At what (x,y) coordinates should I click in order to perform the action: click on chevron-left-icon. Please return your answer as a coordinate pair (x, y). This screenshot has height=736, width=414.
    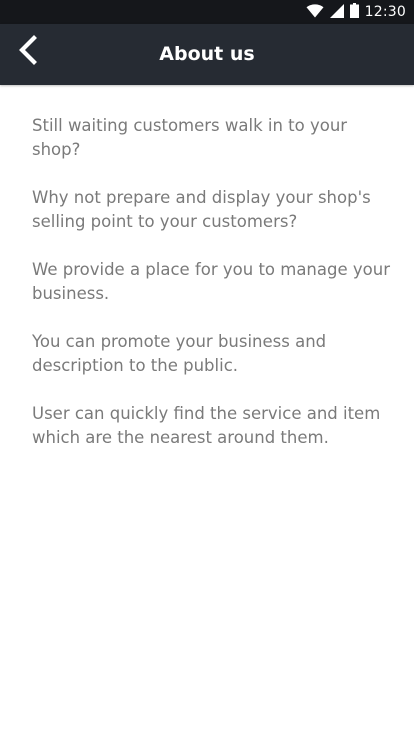
    Looking at the image, I should click on (28, 52).